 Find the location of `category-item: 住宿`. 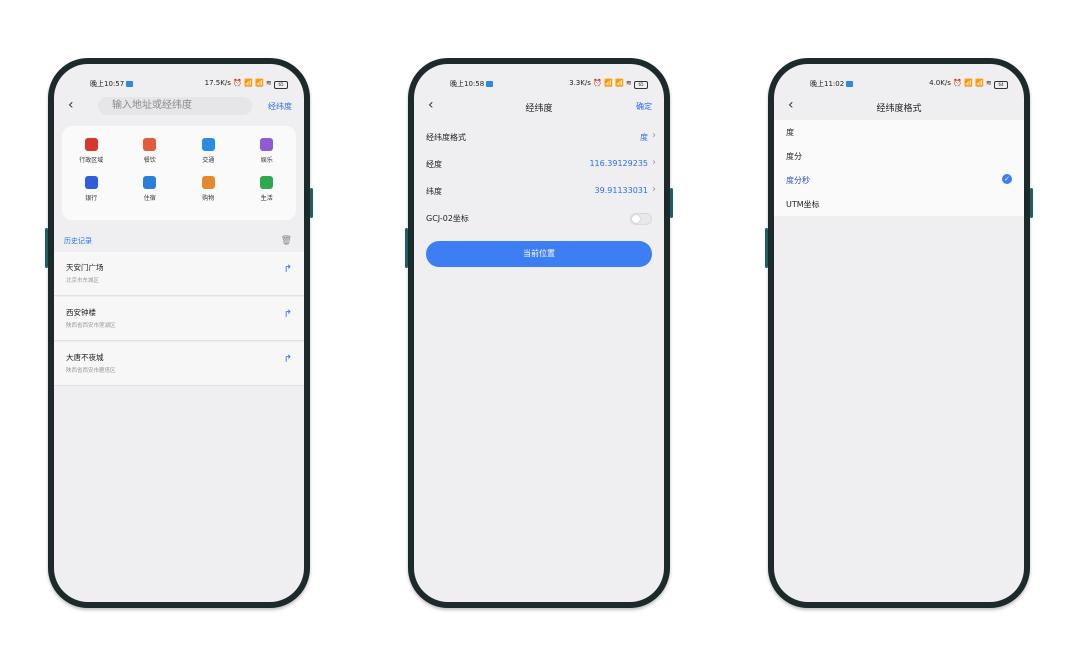

category-item: 住宿 is located at coordinates (150, 189).